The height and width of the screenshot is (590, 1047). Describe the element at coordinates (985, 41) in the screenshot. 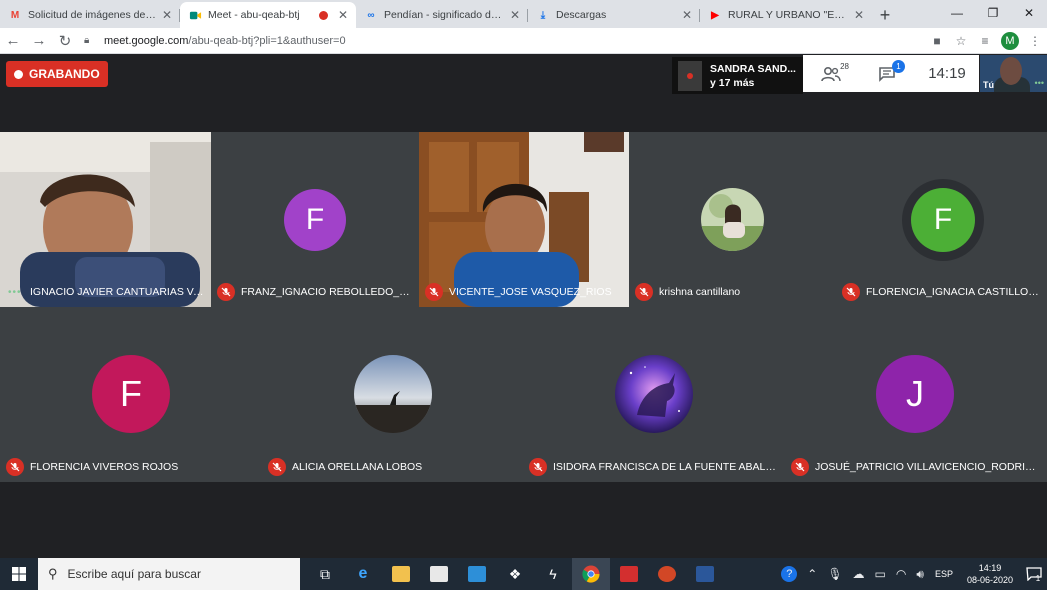

I see `media-control-icon: ≡` at that location.